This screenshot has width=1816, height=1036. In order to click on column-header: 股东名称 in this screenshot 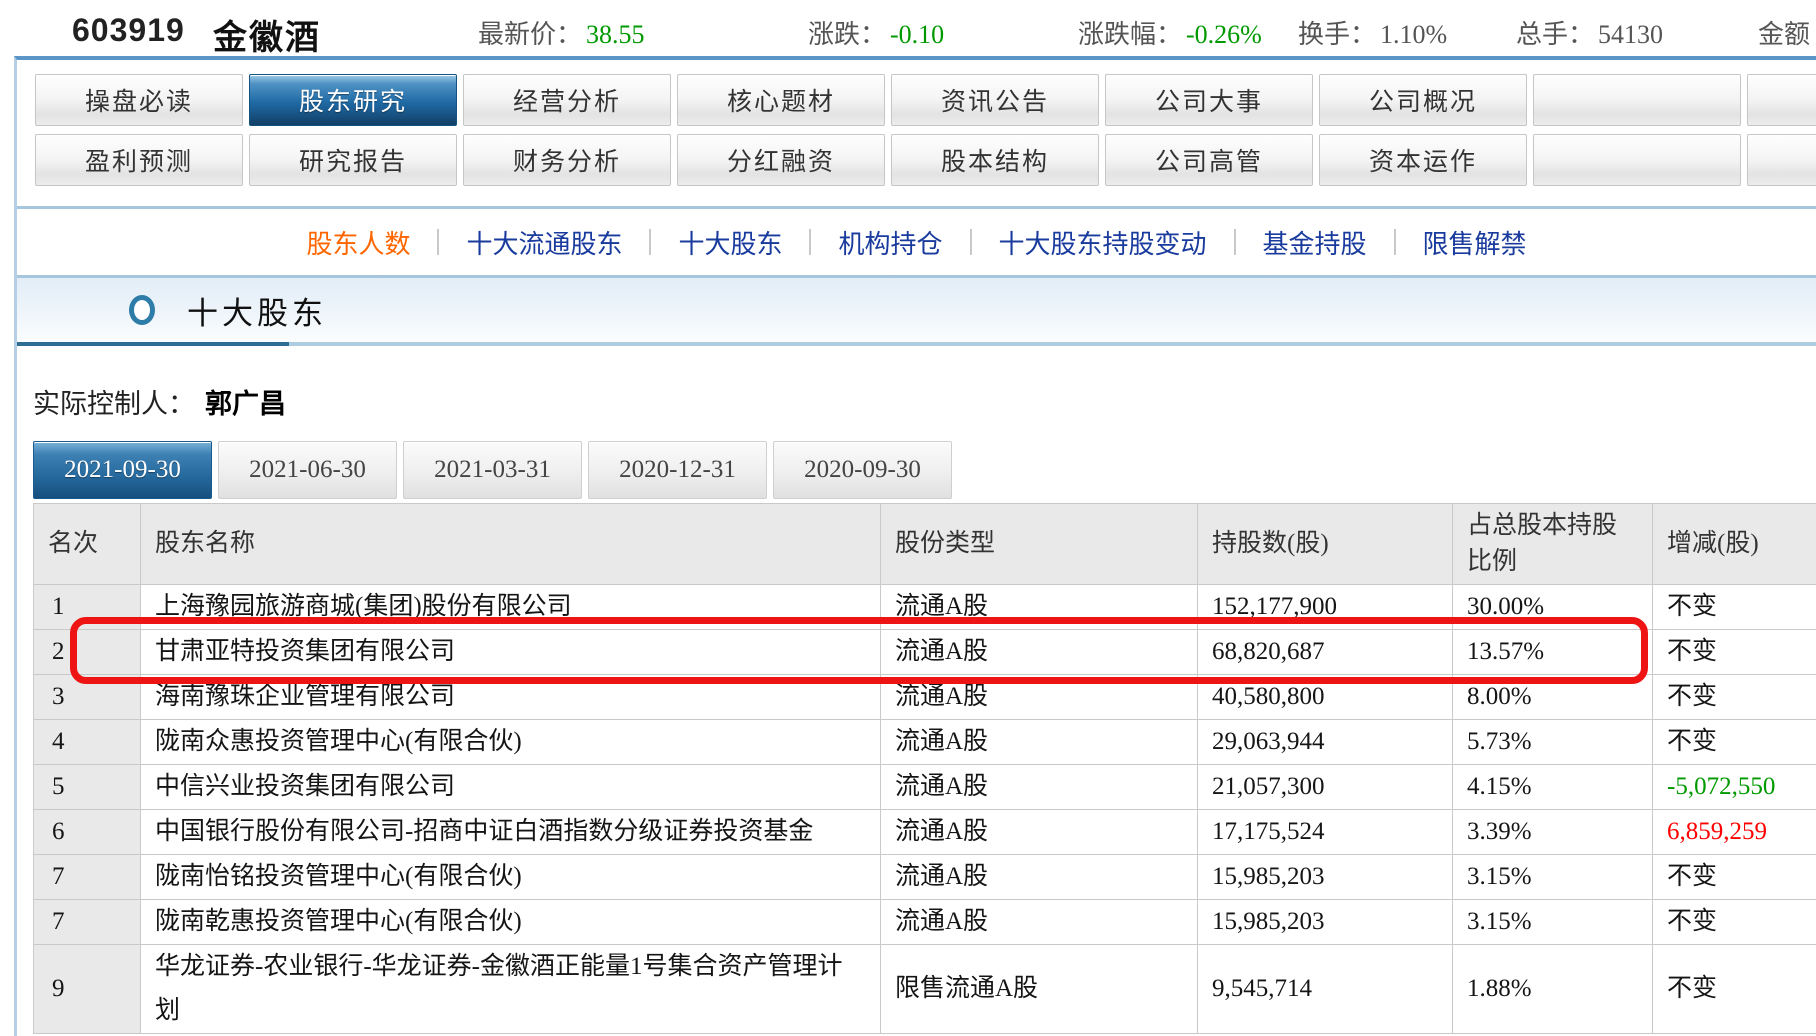, I will do `click(510, 544)`.